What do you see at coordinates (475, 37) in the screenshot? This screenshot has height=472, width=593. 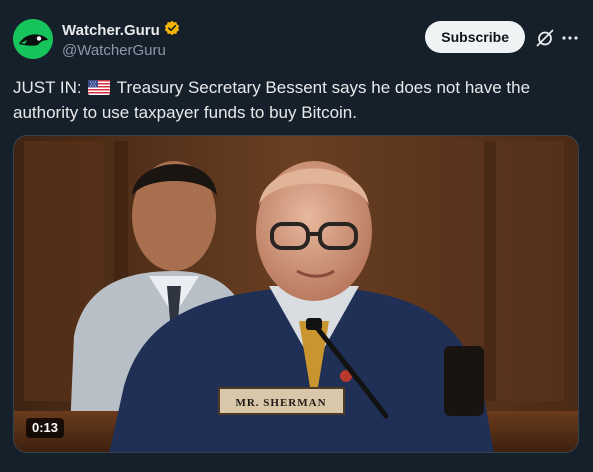 I see `subscribe-button: Subscribe` at bounding box center [475, 37].